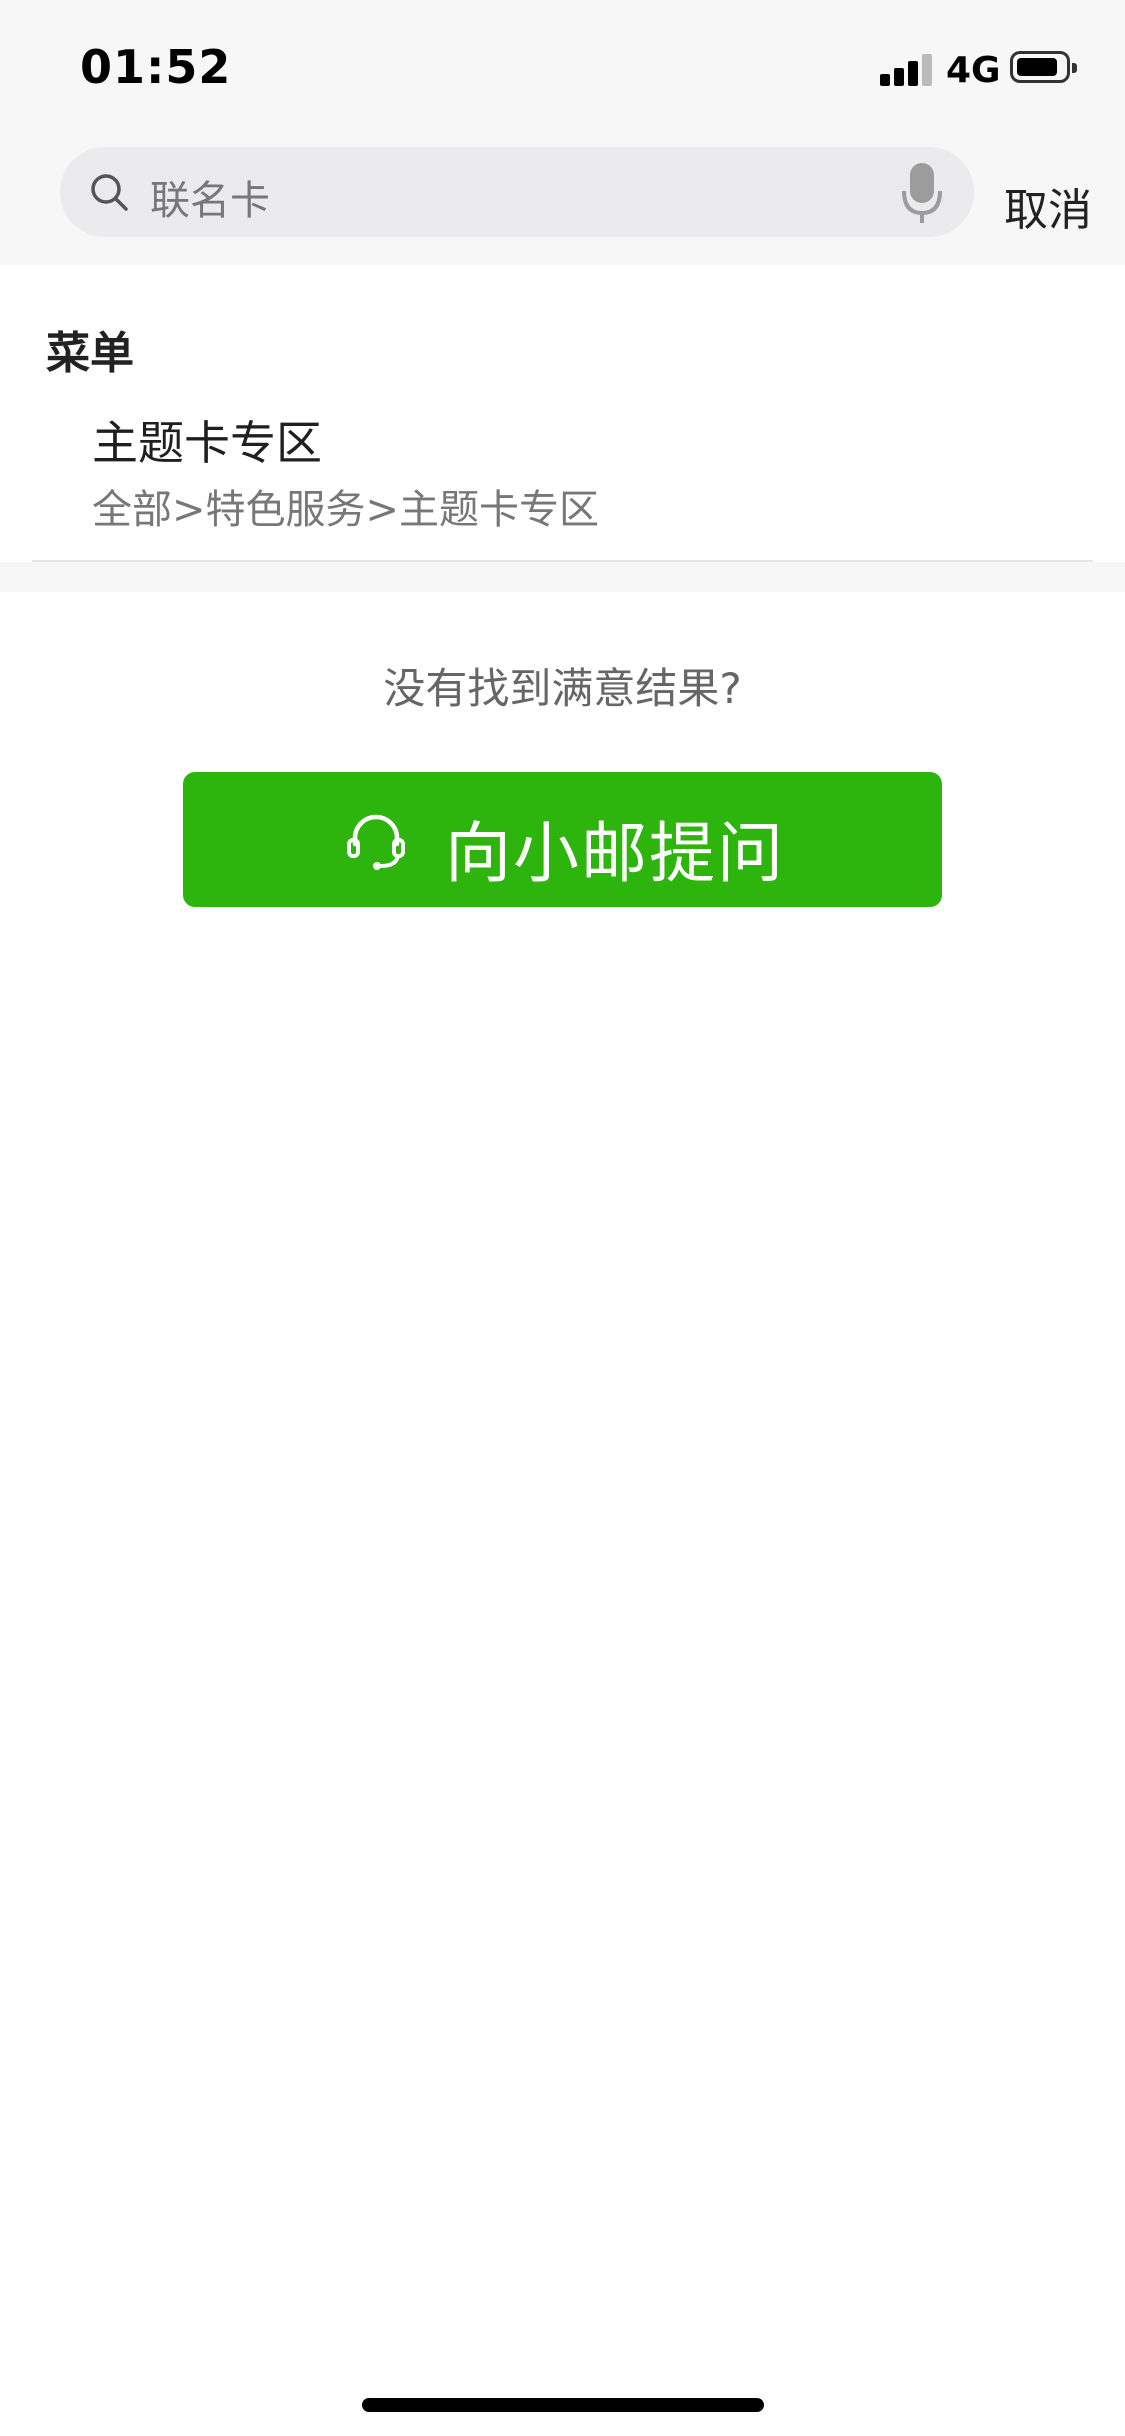 The height and width of the screenshot is (2436, 1125). I want to click on search-results: 菜单 主题卡专区 全部>特色服务>主题卡专区, so click(562, 413).